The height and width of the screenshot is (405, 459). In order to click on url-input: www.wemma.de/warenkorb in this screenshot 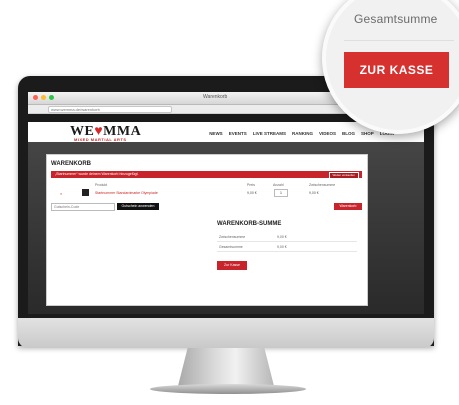, I will do `click(110, 109)`.